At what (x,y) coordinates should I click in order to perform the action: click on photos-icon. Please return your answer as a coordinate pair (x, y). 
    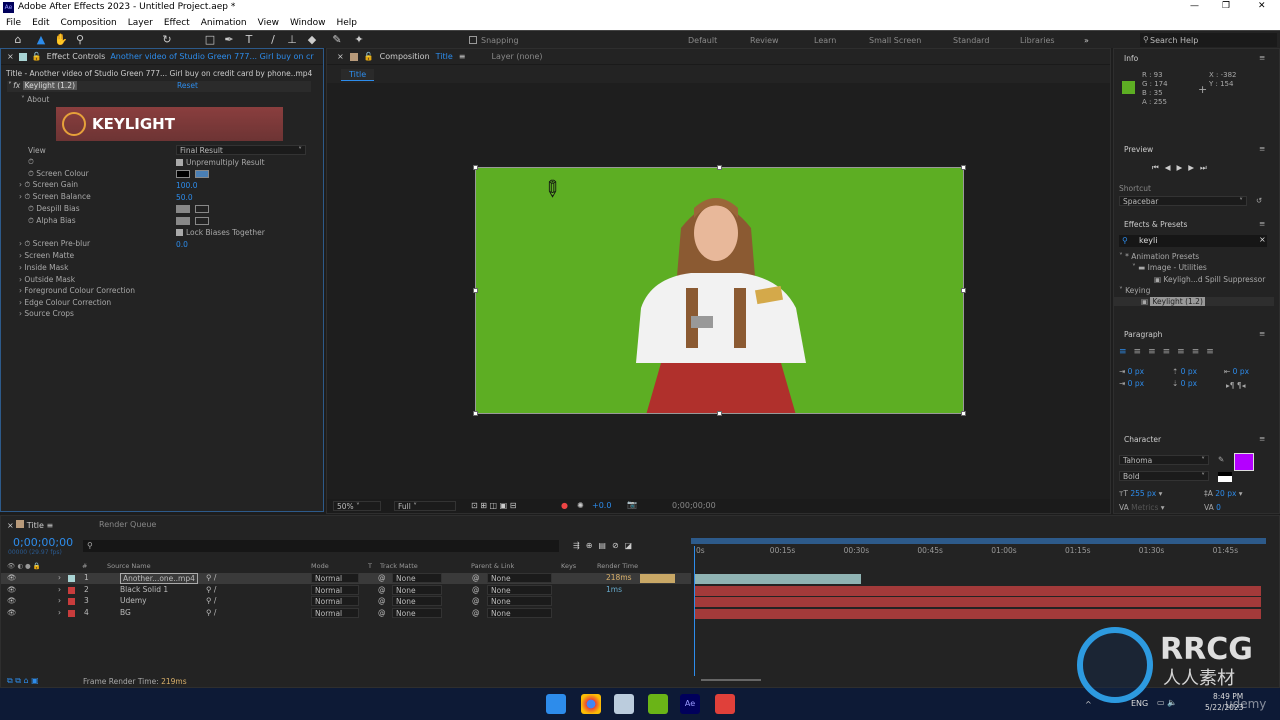
    Looking at the image, I should click on (624, 704).